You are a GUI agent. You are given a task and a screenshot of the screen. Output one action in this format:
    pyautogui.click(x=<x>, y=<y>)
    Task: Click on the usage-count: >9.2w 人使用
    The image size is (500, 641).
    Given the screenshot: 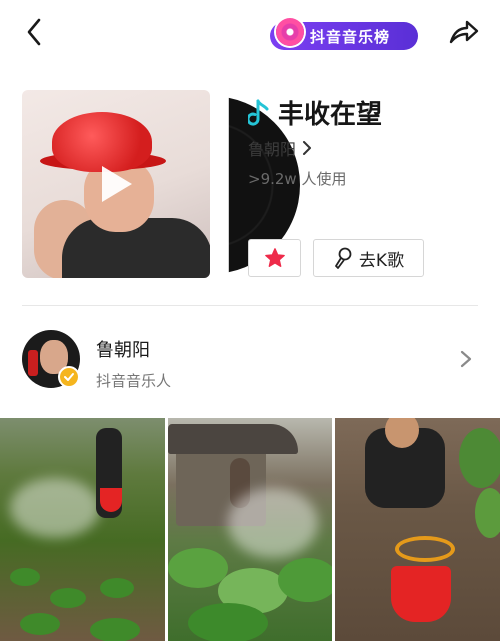 What is the action you would take?
    pyautogui.click(x=297, y=179)
    